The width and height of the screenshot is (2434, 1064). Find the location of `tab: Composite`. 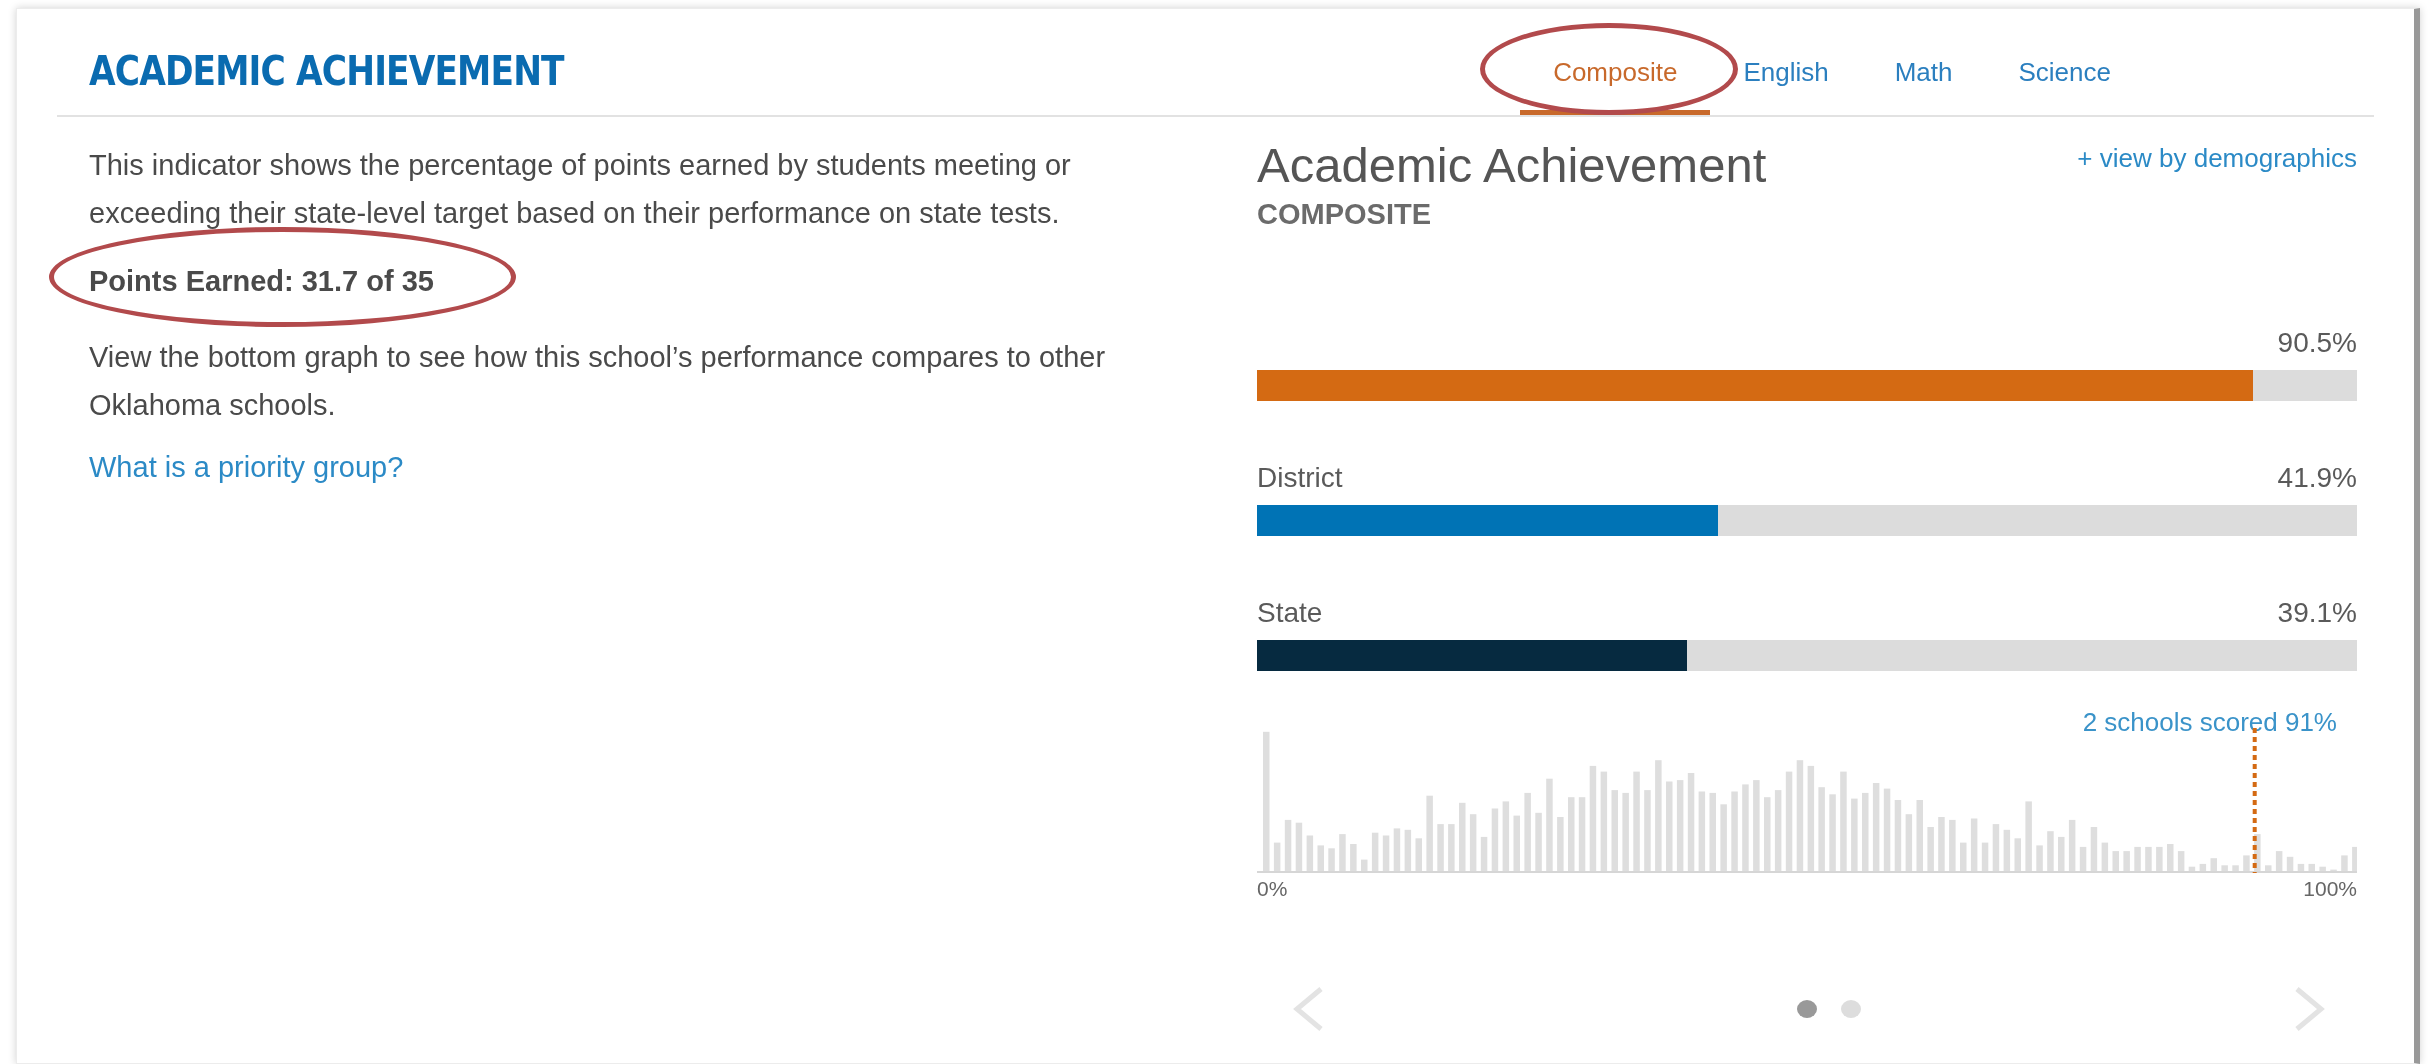

tab: Composite is located at coordinates (1615, 84).